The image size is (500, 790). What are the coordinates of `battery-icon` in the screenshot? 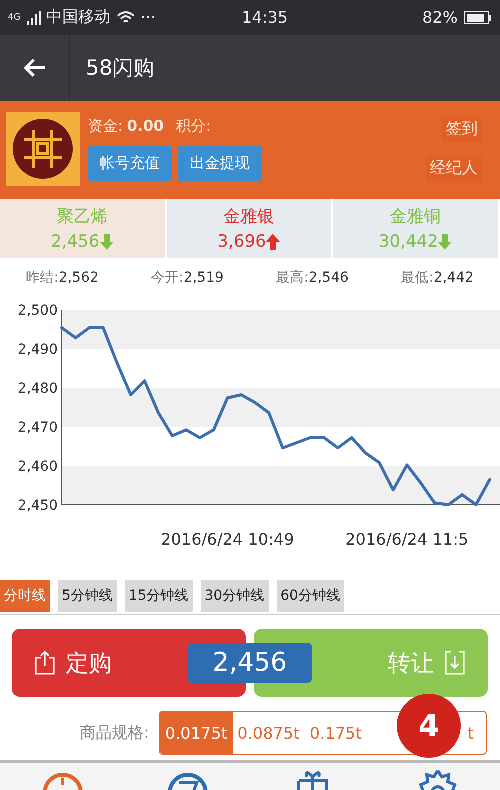 It's located at (478, 17).